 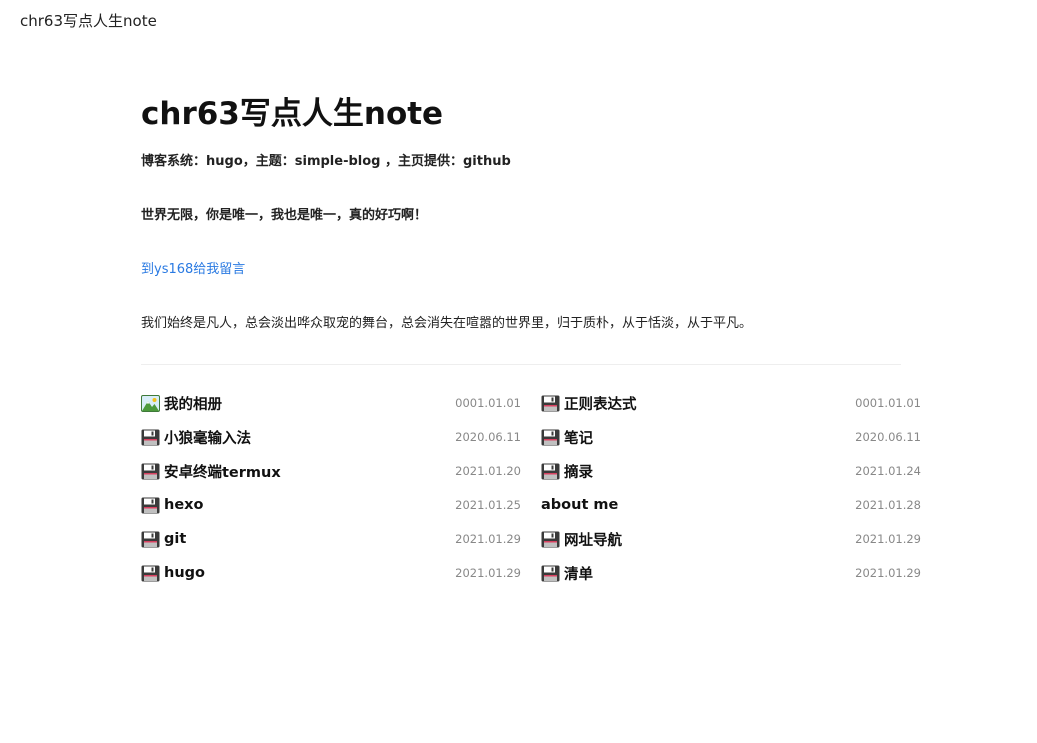 What do you see at coordinates (298, 539) in the screenshot?
I see `post-link: git` at bounding box center [298, 539].